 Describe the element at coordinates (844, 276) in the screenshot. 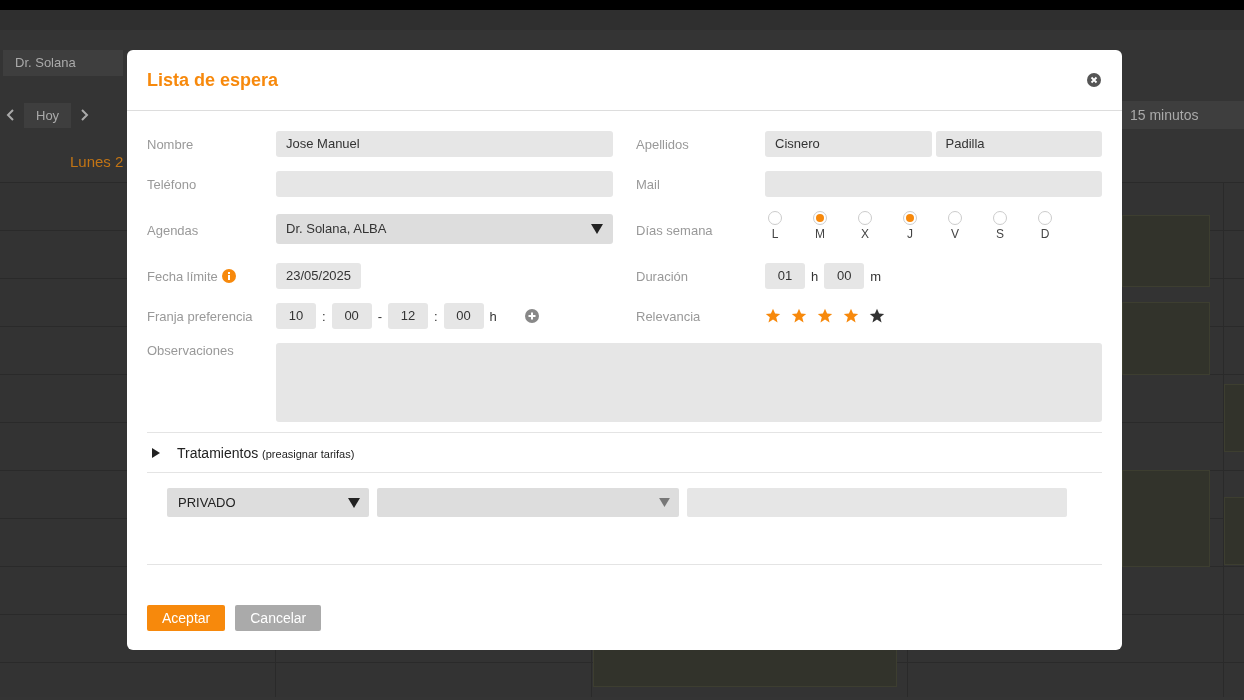

I see `minutes-field: 00` at that location.